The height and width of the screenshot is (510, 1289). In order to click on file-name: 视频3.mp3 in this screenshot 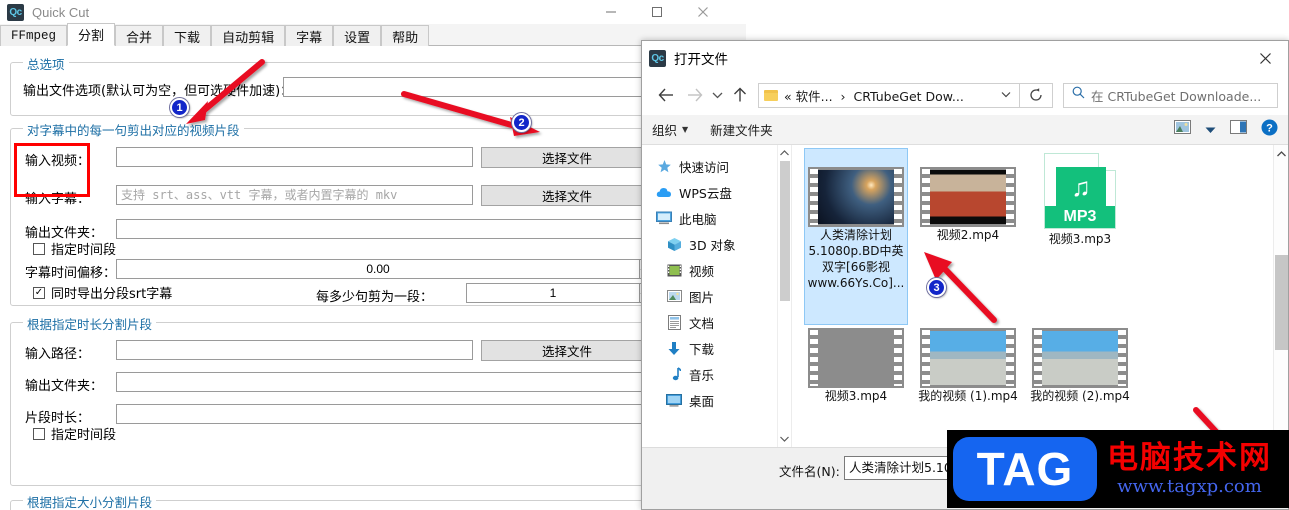, I will do `click(1080, 239)`.